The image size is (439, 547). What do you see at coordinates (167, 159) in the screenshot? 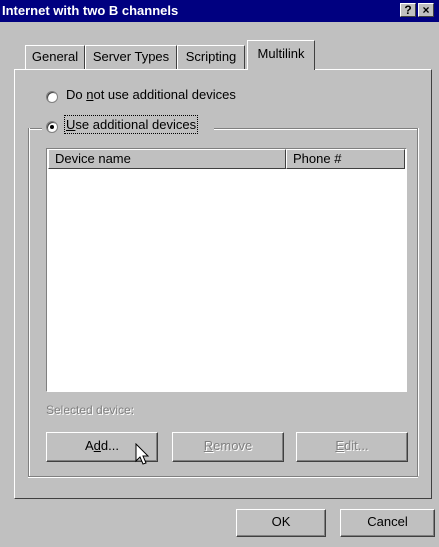
I see `column-header-device-name: Device name` at bounding box center [167, 159].